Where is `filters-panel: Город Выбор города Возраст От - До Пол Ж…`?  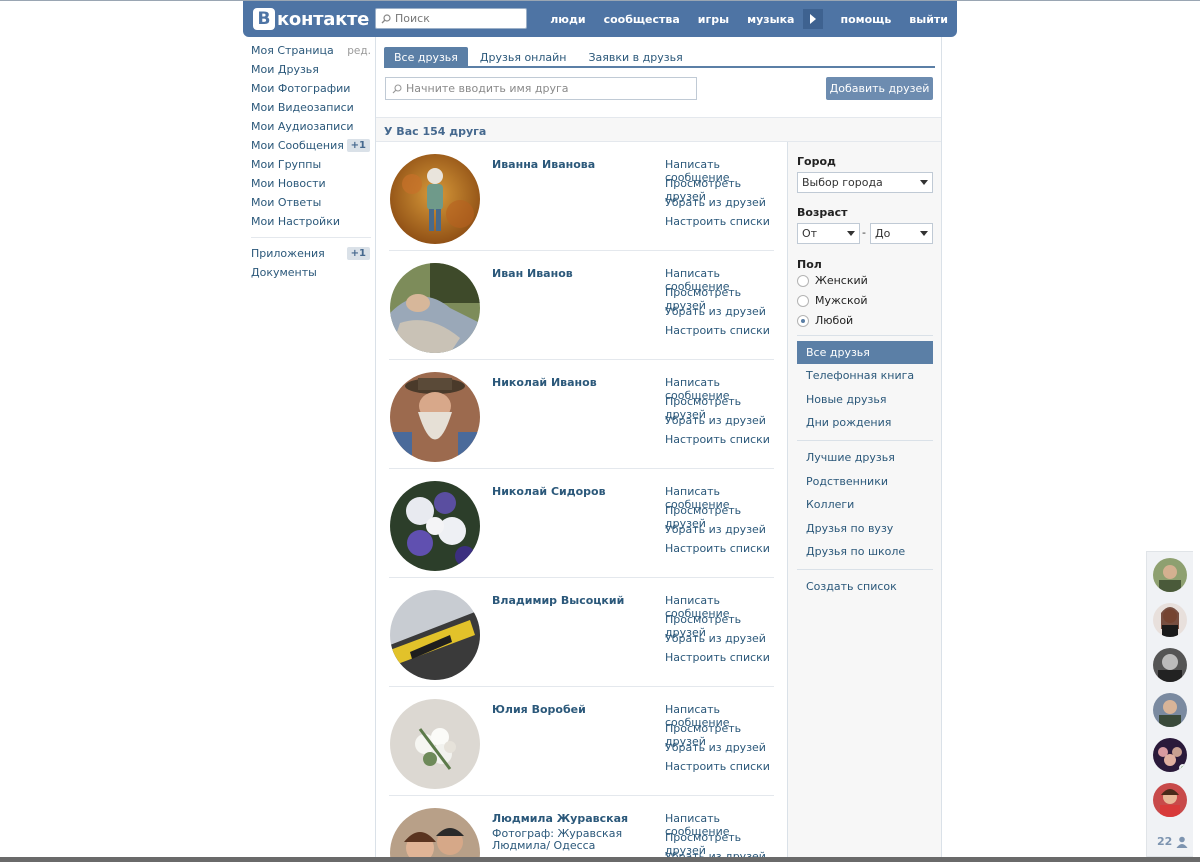 filters-panel: Город Выбор города Возраст От - До Пол Ж… is located at coordinates (864, 502).